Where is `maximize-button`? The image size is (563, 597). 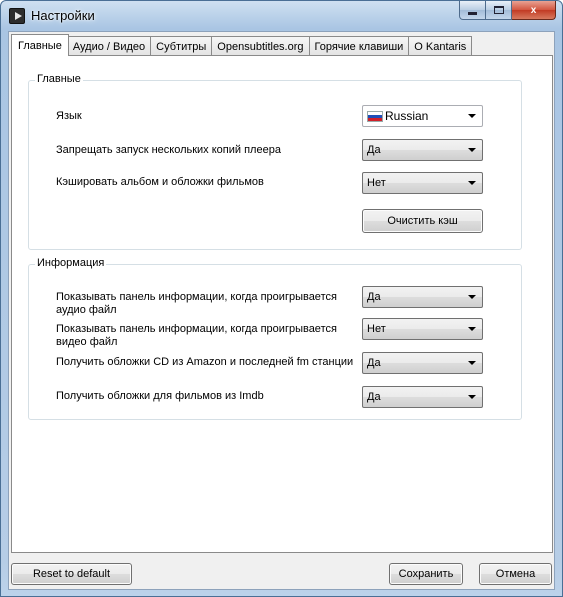 maximize-button is located at coordinates (499, 10).